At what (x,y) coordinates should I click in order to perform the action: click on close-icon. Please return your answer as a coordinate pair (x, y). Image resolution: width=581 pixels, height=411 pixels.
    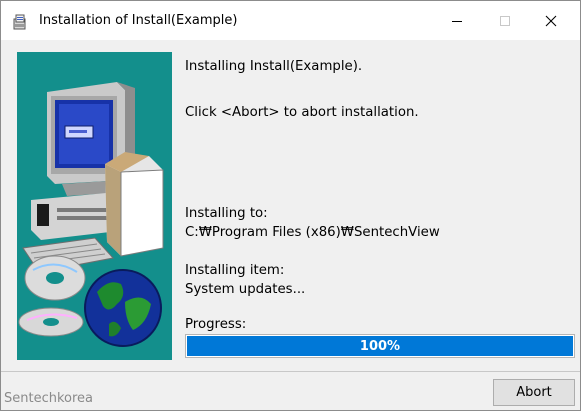
    Looking at the image, I should click on (551, 20).